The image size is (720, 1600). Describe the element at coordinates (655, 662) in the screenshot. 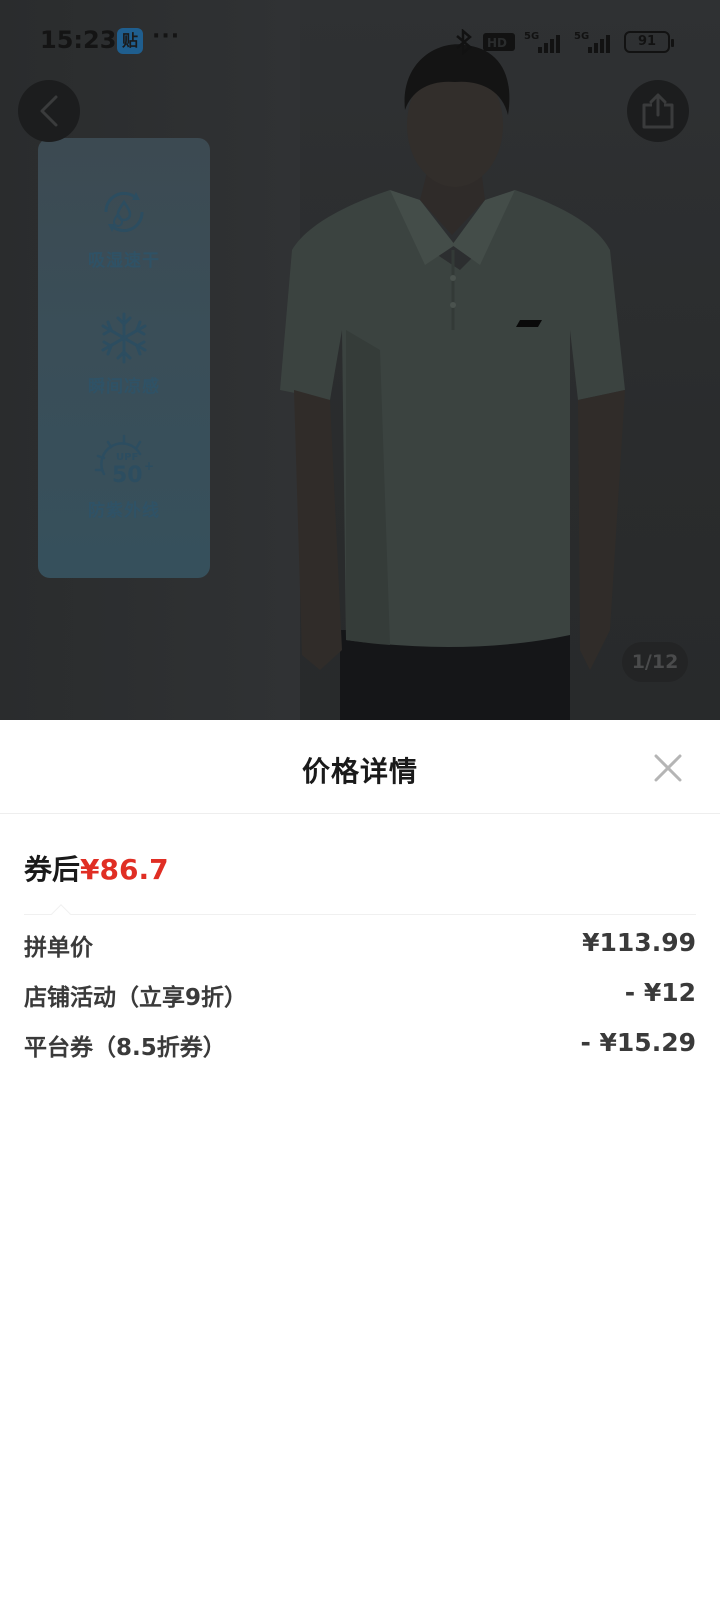

I see `image-page-counter: 1/12` at that location.